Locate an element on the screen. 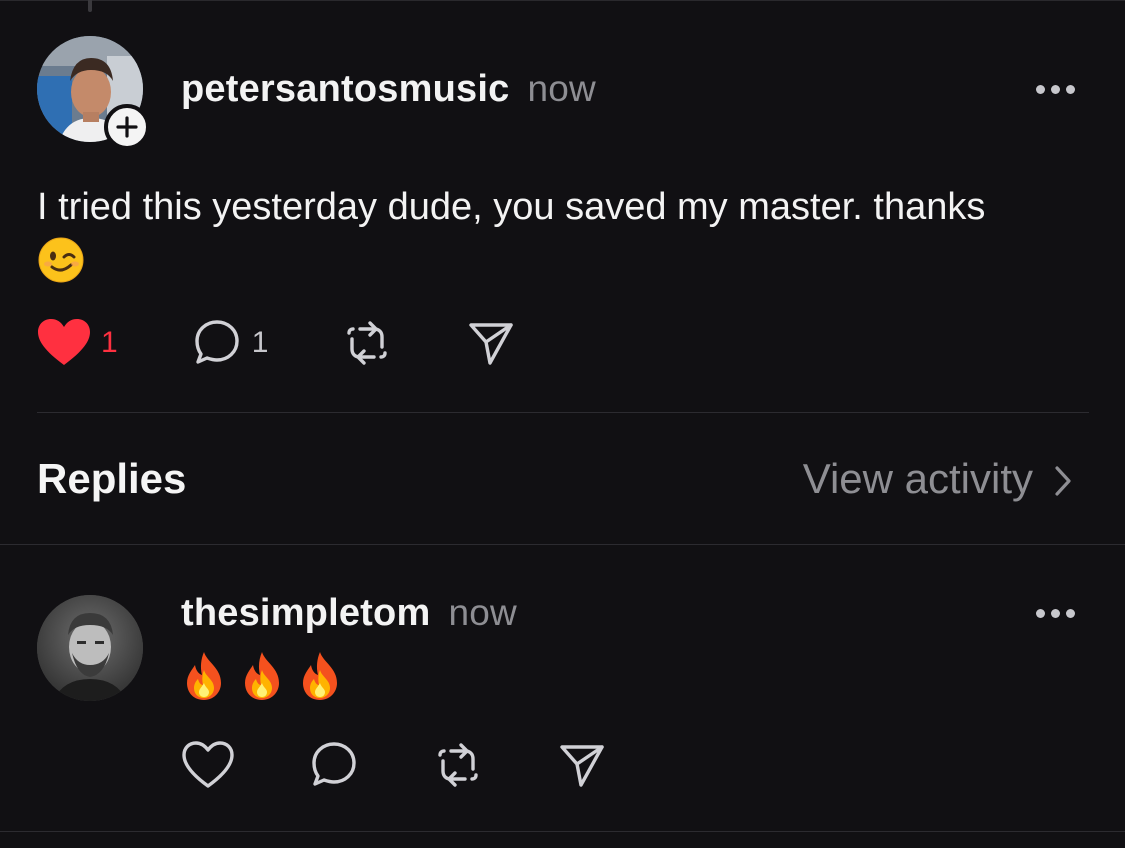 The image size is (1125, 848). comment-button: 1 is located at coordinates (230, 343).